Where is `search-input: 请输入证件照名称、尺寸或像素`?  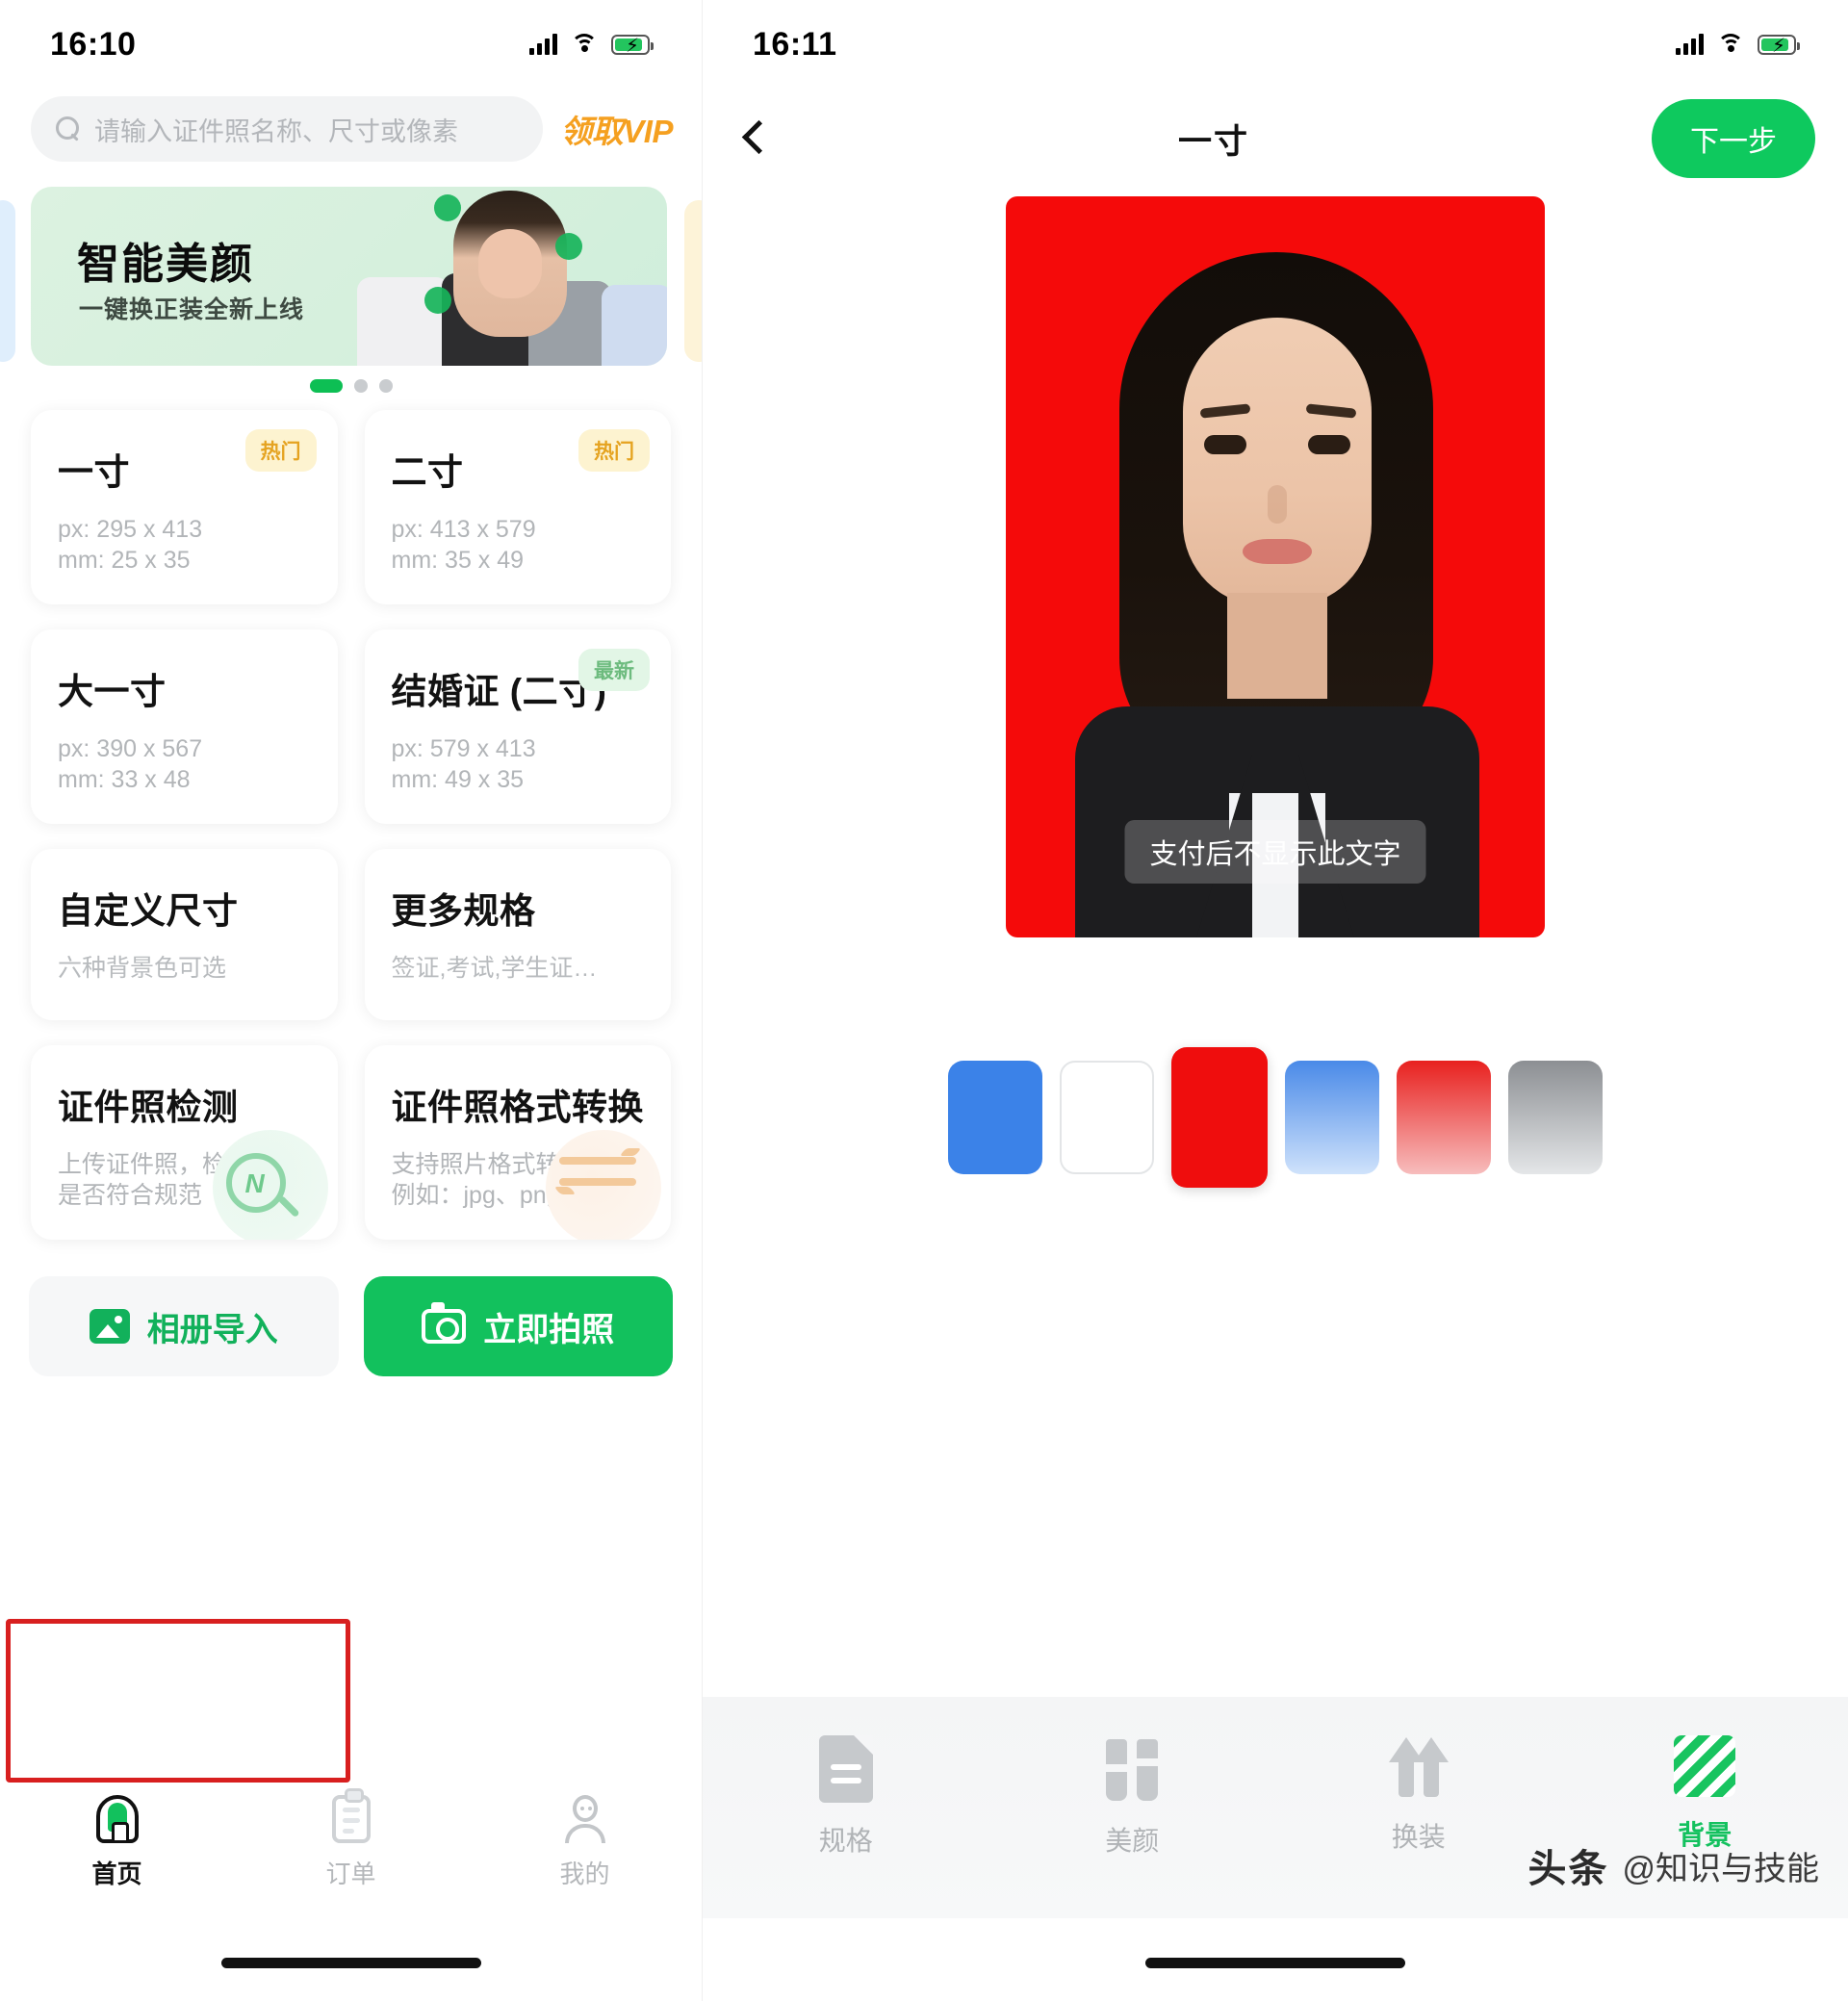
search-input: 请输入证件照名称、尺寸或像素 is located at coordinates (287, 129).